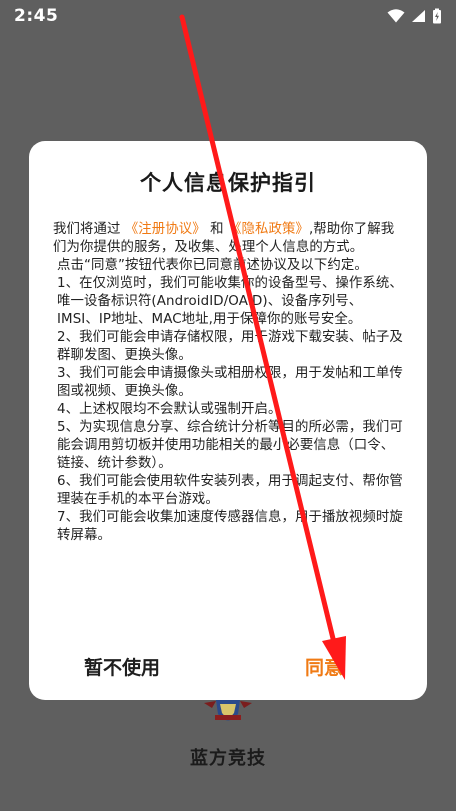 Image resolution: width=456 pixels, height=811 pixels. Describe the element at coordinates (324, 666) in the screenshot. I see `agree-button: 同意` at that location.